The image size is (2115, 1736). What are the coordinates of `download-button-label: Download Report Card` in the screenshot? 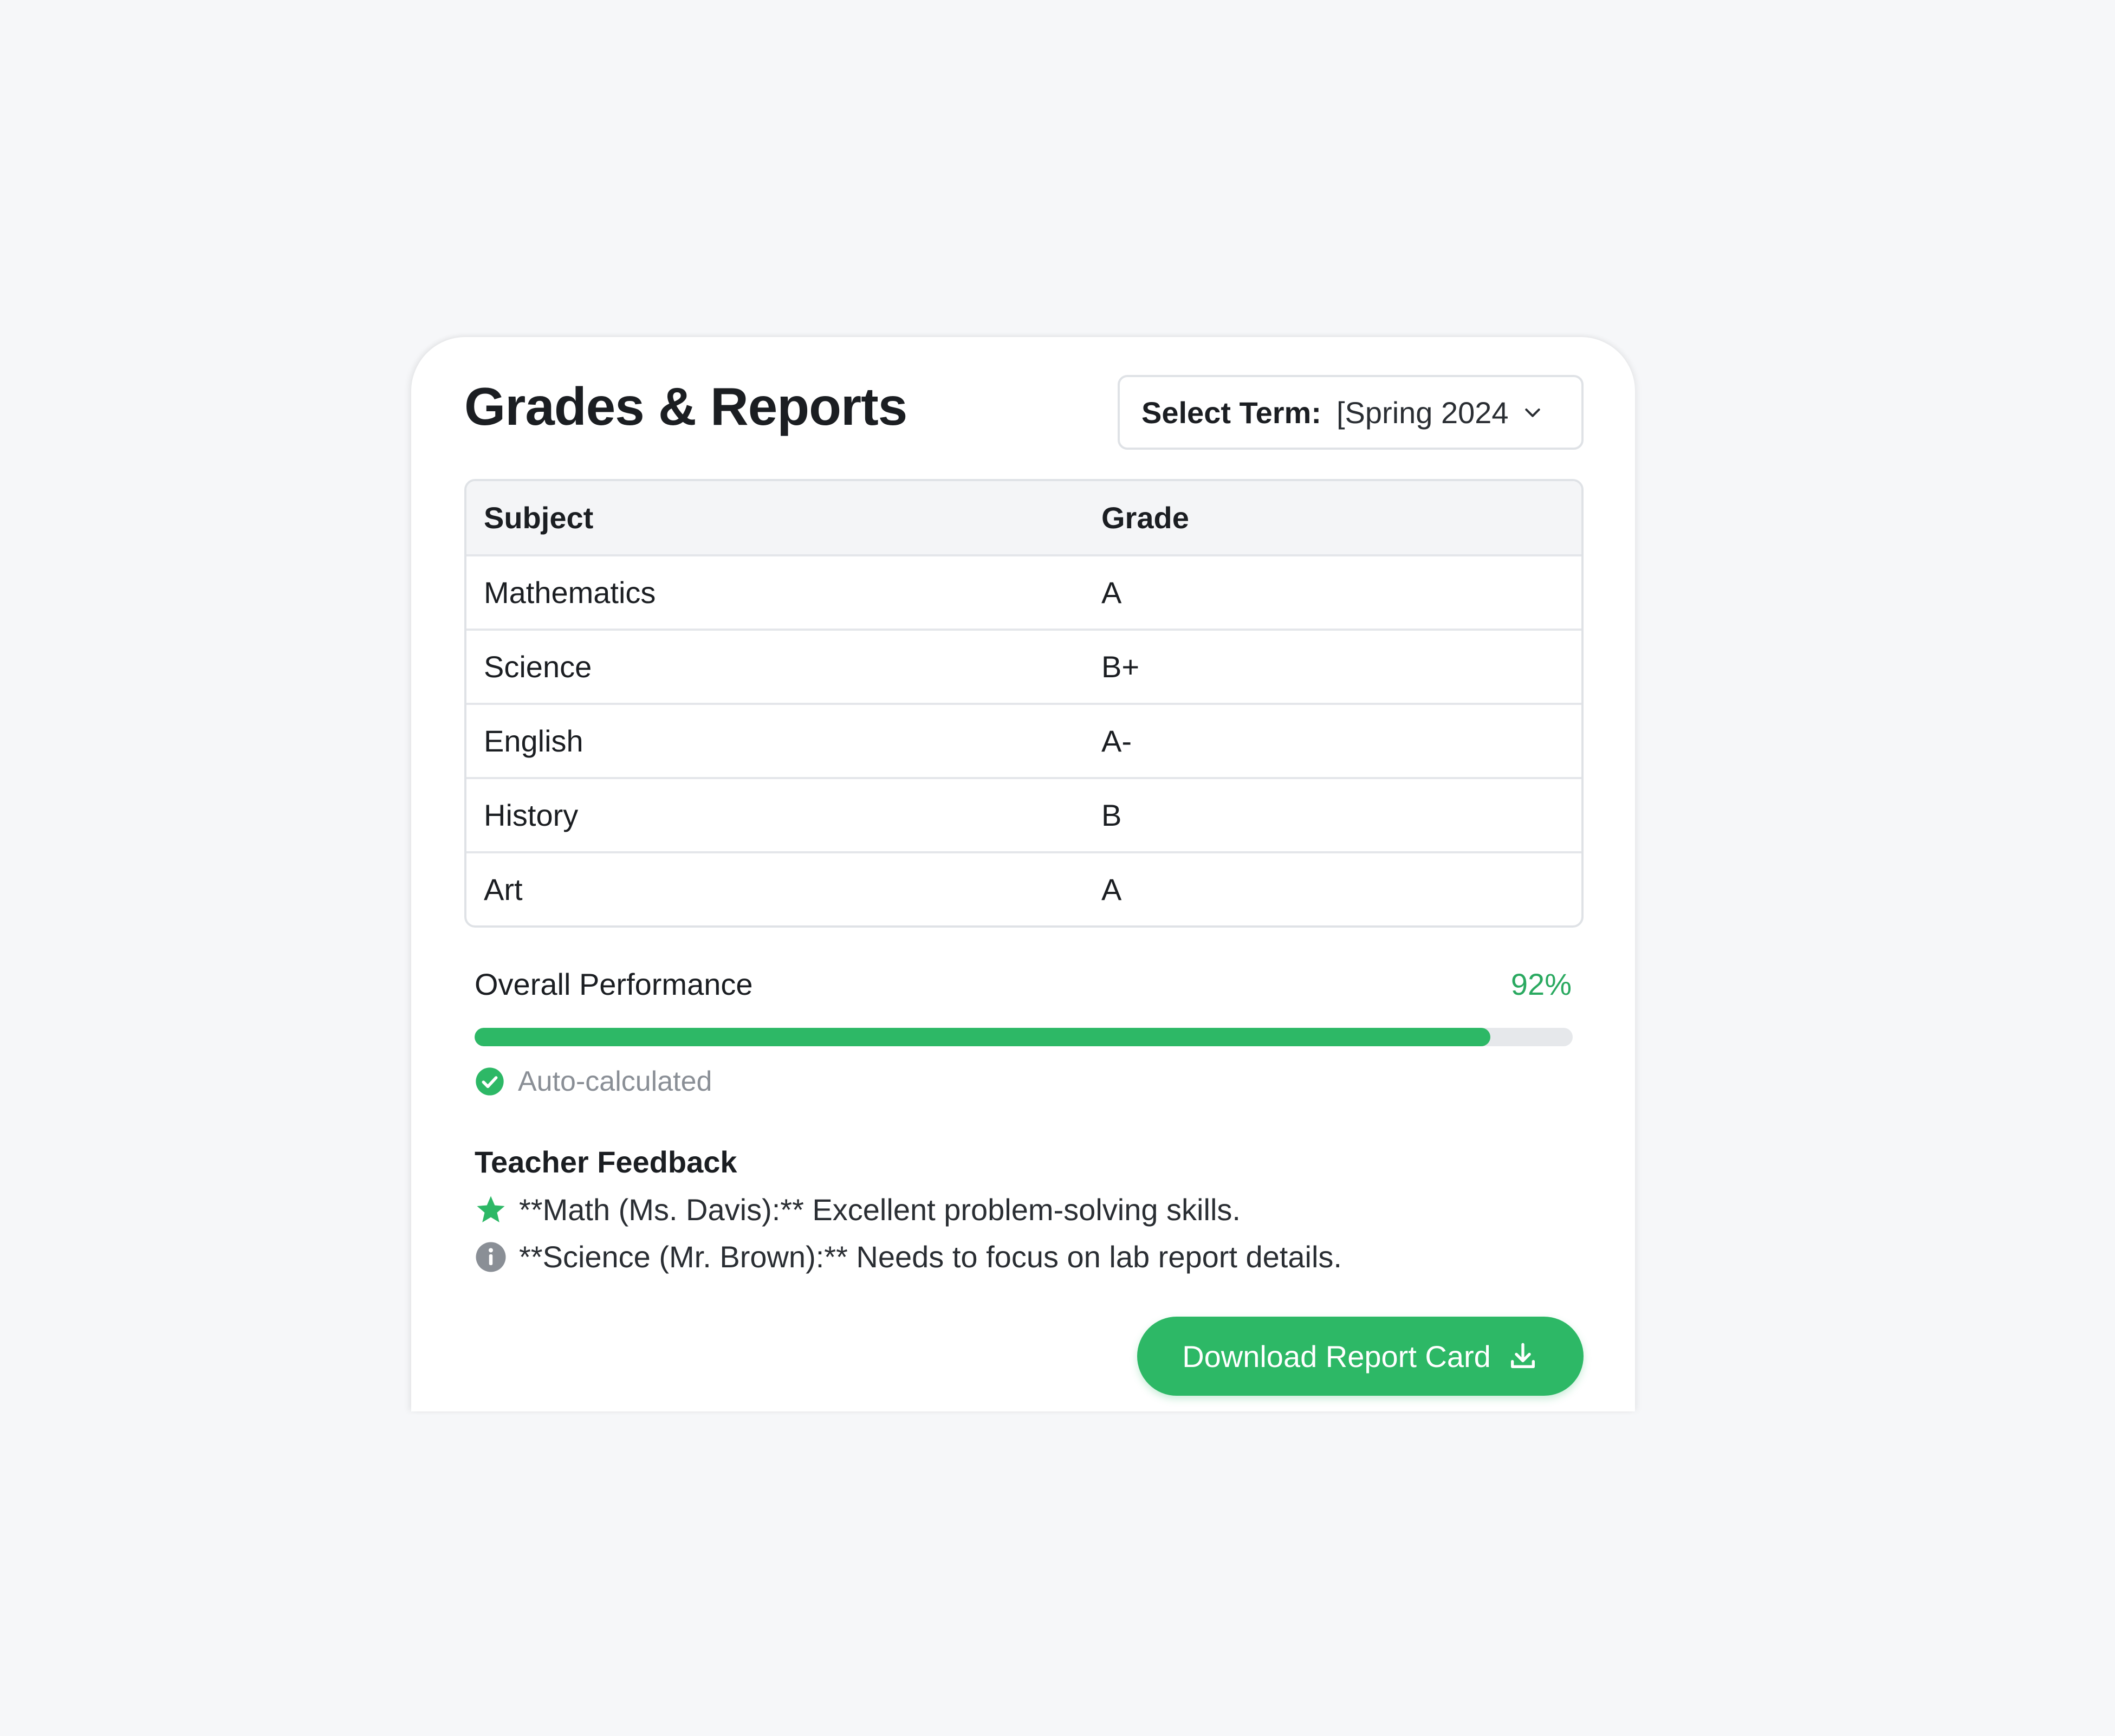 It's located at (1336, 1356).